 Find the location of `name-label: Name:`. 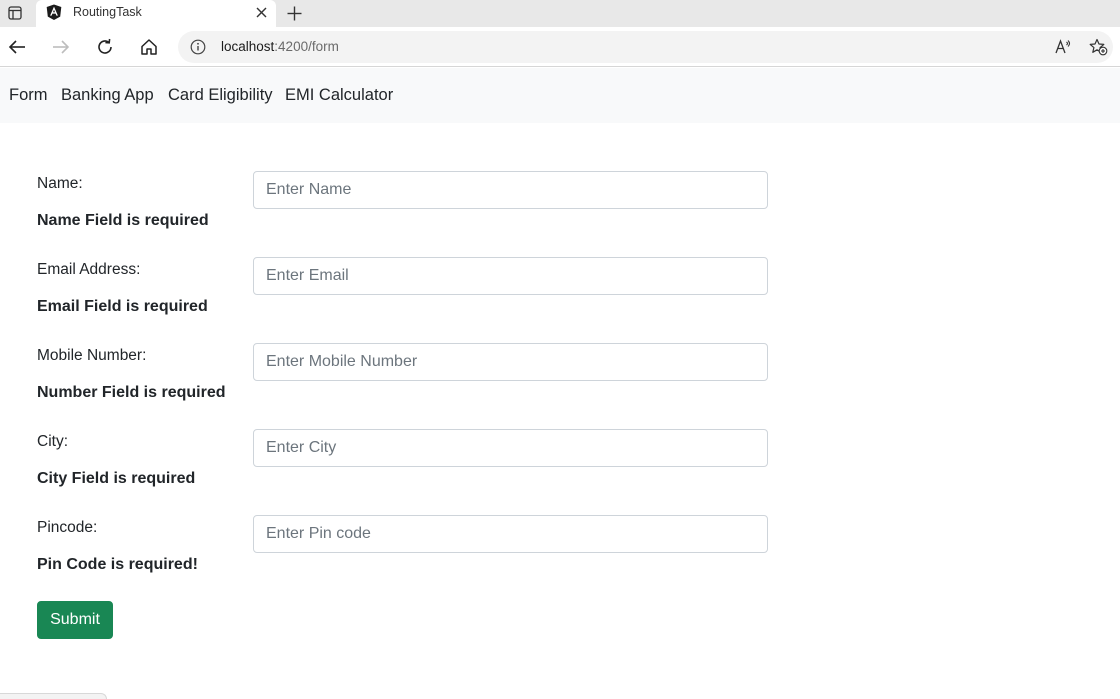

name-label: Name: is located at coordinates (60, 183).